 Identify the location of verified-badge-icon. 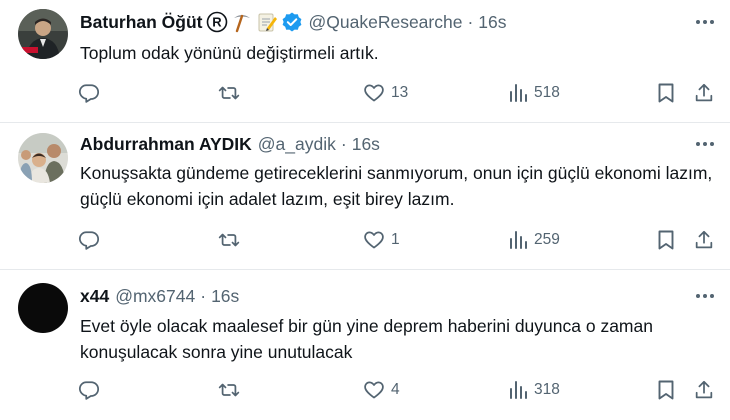
(292, 22).